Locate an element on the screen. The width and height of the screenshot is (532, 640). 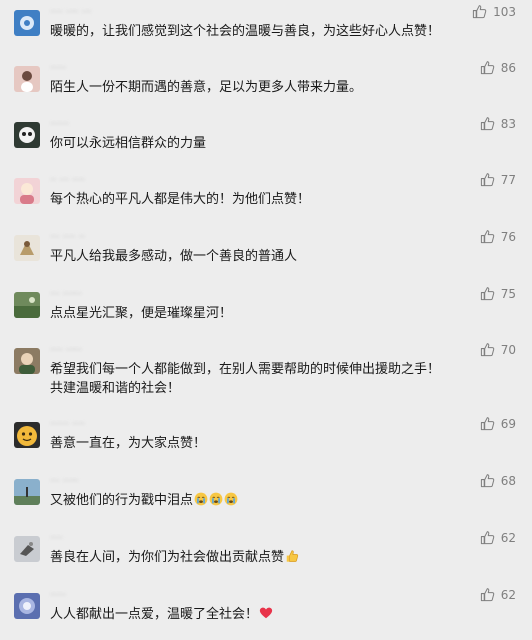
comment-text: 平凡人给我最多感动，做一个善良的普通人 is located at coordinates (174, 256).